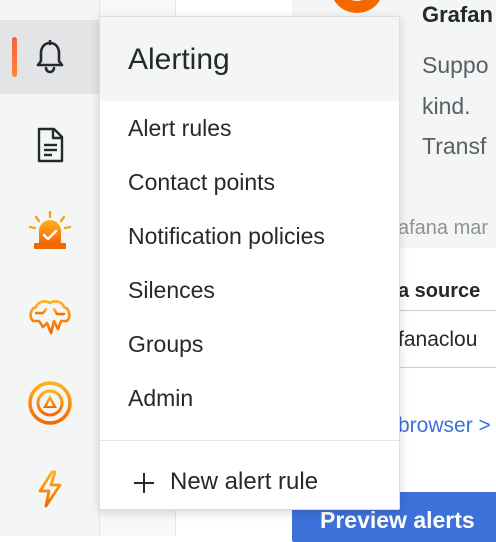 The width and height of the screenshot is (496, 542). I want to click on background-card-desc-line: Transf, so click(454, 146).